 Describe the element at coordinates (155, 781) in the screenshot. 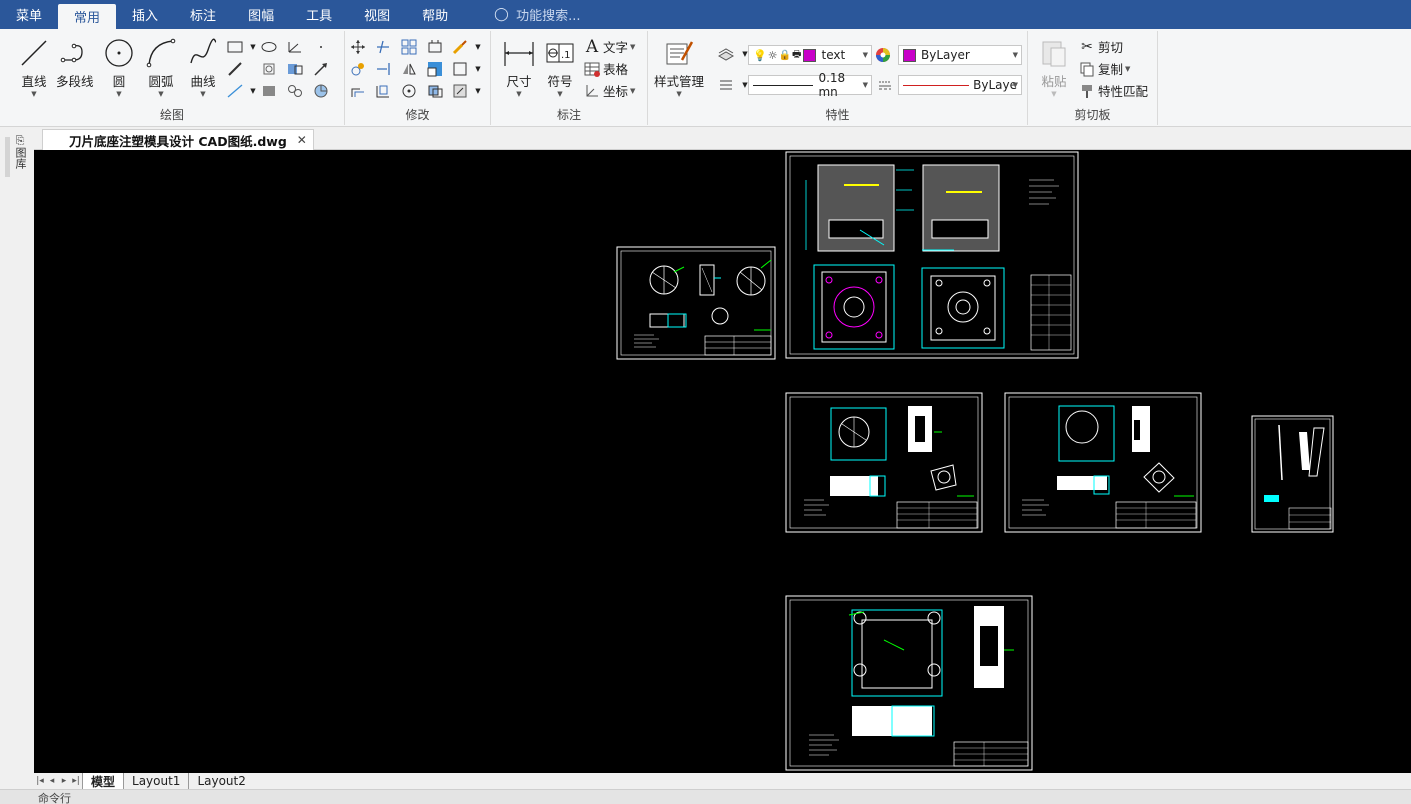

I see `tab-layout1: Layout1` at that location.